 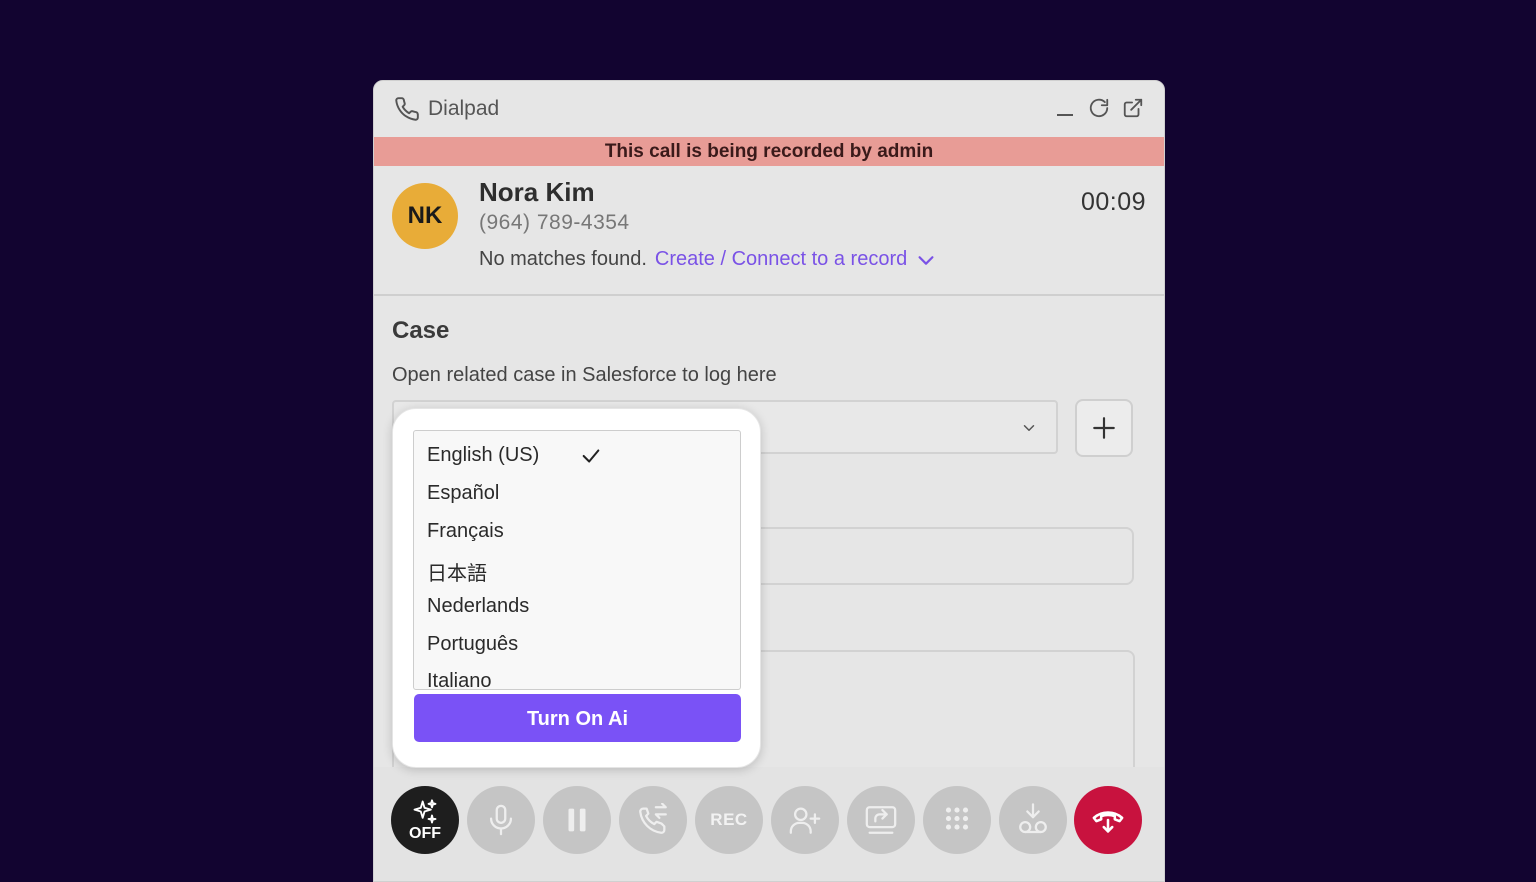 What do you see at coordinates (425, 810) in the screenshot?
I see `sparkle-icon` at bounding box center [425, 810].